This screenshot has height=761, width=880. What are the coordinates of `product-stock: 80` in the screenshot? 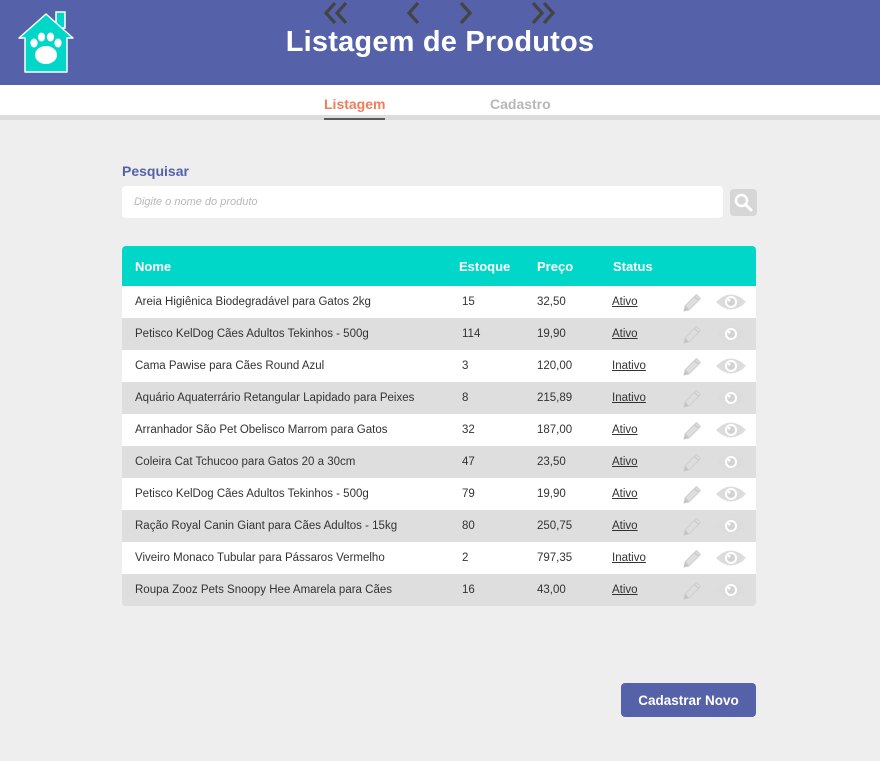 It's located at (468, 526).